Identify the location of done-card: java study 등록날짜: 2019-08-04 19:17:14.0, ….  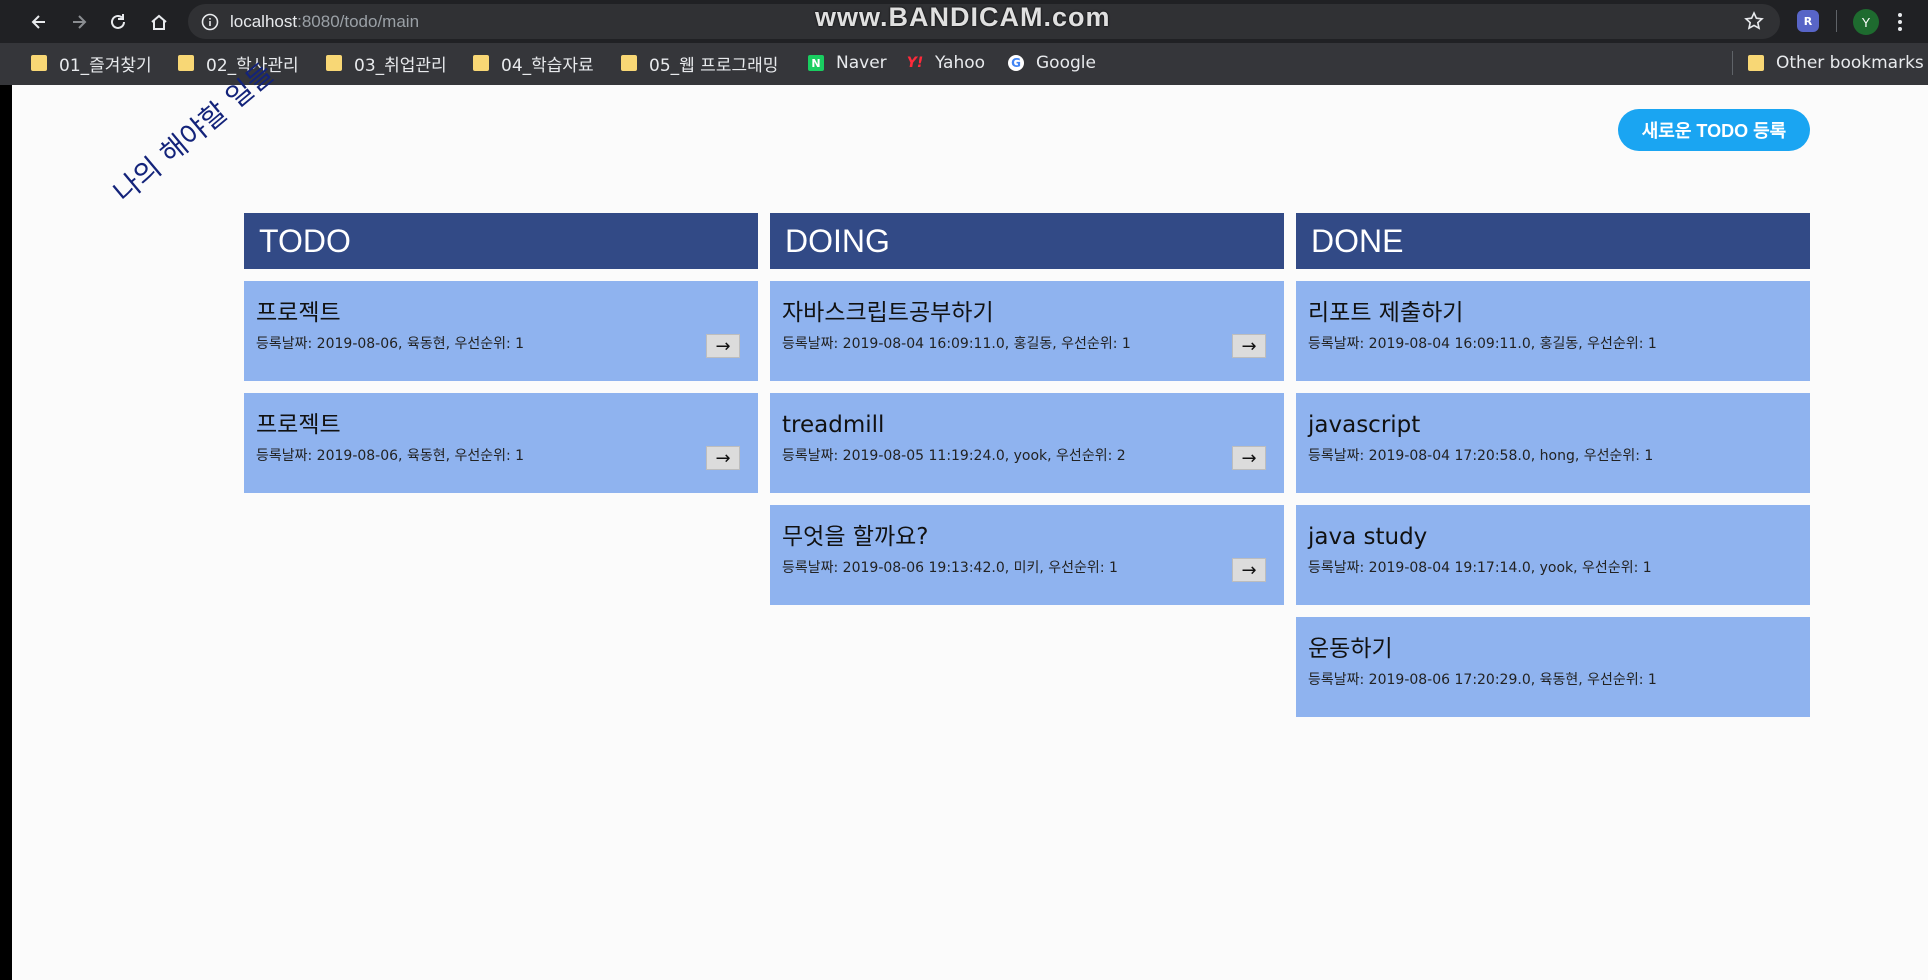
(1553, 555).